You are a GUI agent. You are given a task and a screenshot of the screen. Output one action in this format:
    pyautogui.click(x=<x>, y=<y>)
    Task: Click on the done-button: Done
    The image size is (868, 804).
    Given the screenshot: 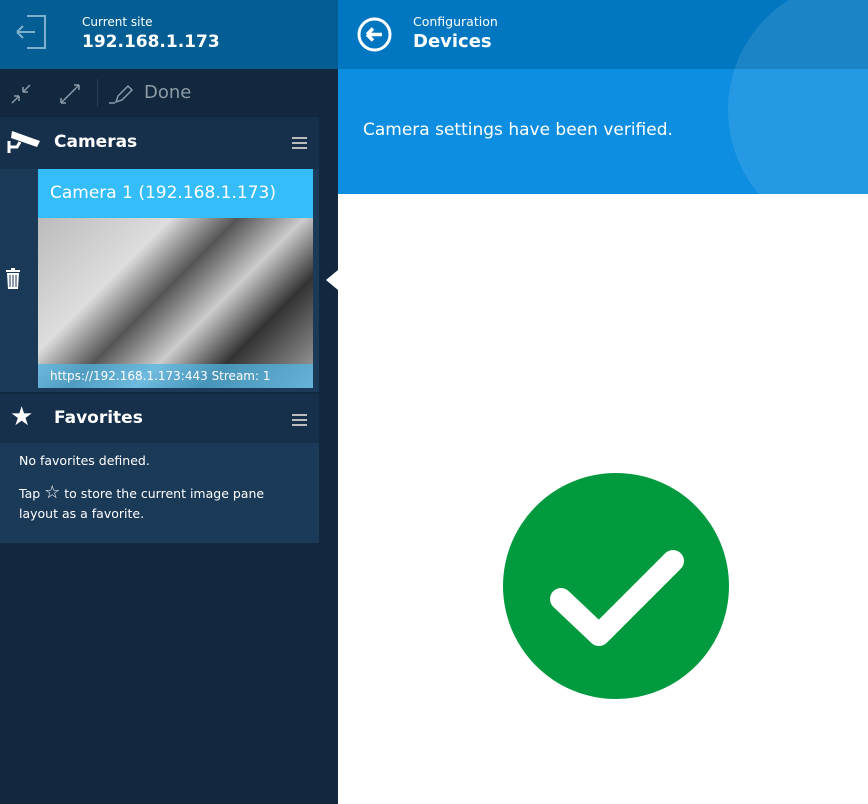 What is the action you would take?
    pyautogui.click(x=167, y=92)
    